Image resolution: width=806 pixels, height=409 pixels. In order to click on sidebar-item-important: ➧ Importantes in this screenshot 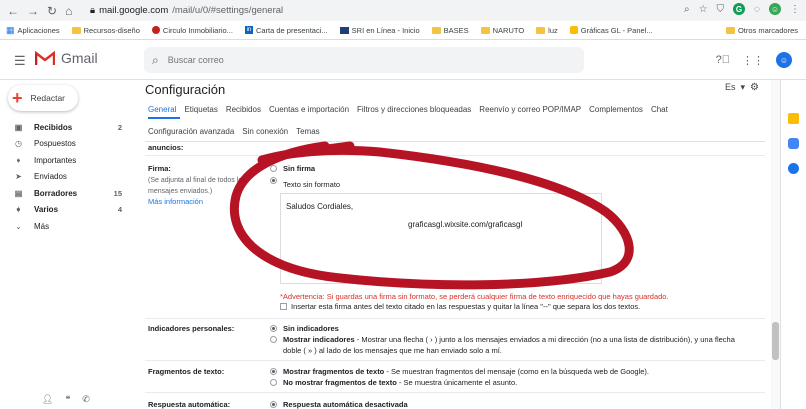, I will do `click(64, 160)`.